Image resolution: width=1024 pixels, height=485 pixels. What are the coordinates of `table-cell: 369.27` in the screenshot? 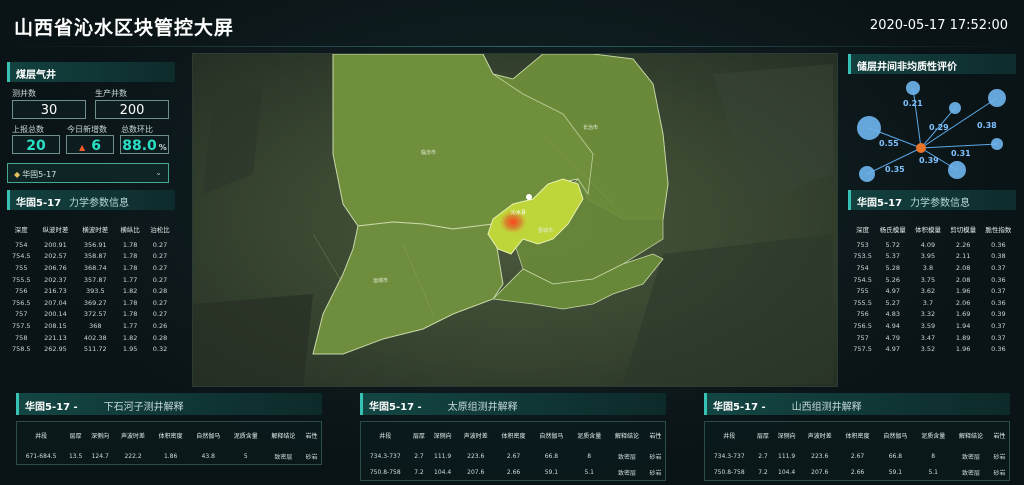 It's located at (95, 302).